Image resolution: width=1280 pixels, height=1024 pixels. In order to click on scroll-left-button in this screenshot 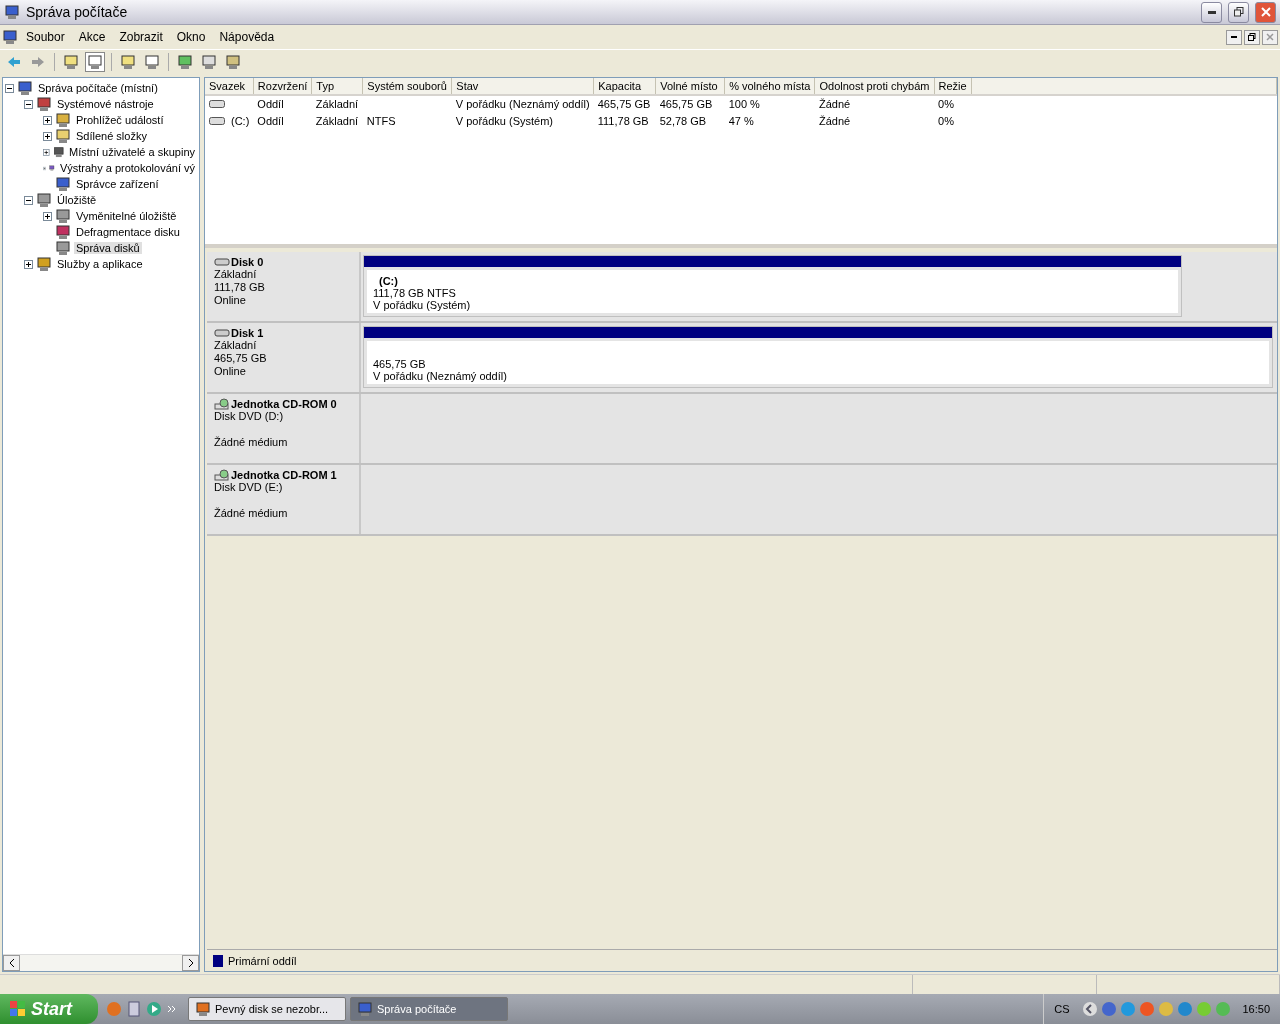, I will do `click(11, 963)`.